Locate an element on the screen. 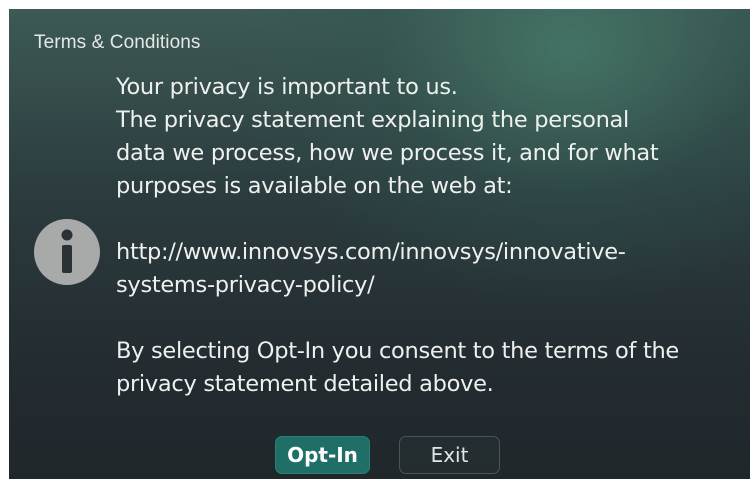 The image size is (754, 484). dialog-buttons: Opt-In Exit is located at coordinates (379, 456).